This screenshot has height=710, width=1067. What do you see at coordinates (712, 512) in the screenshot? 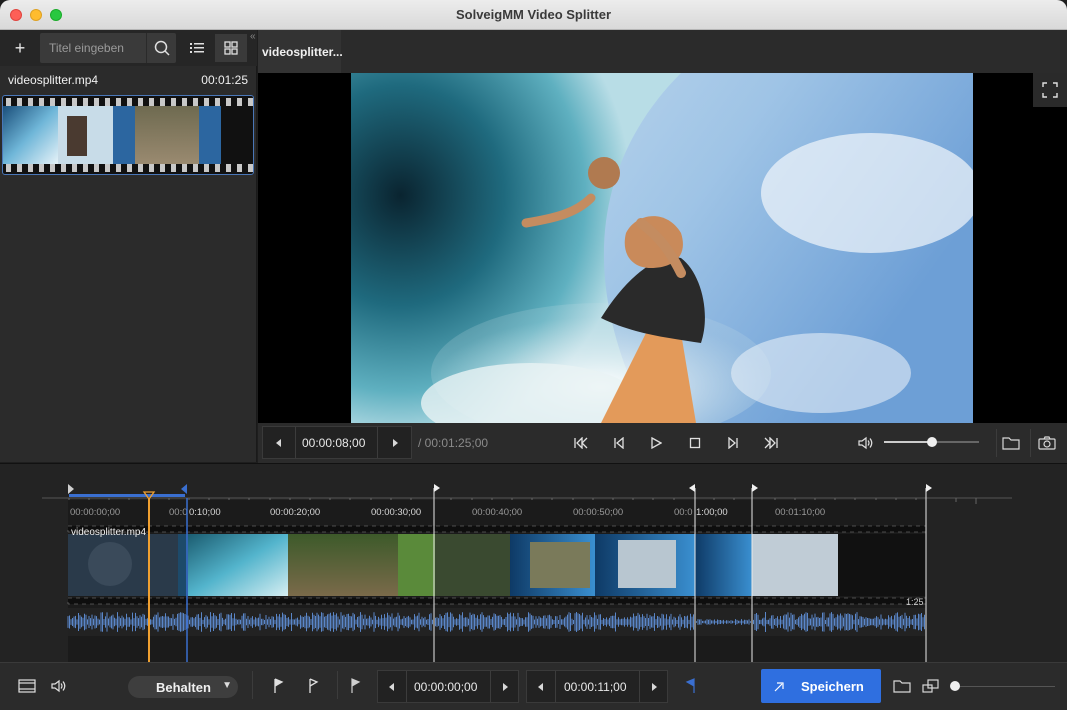
I see `tick-label: 1:00;00` at bounding box center [712, 512].